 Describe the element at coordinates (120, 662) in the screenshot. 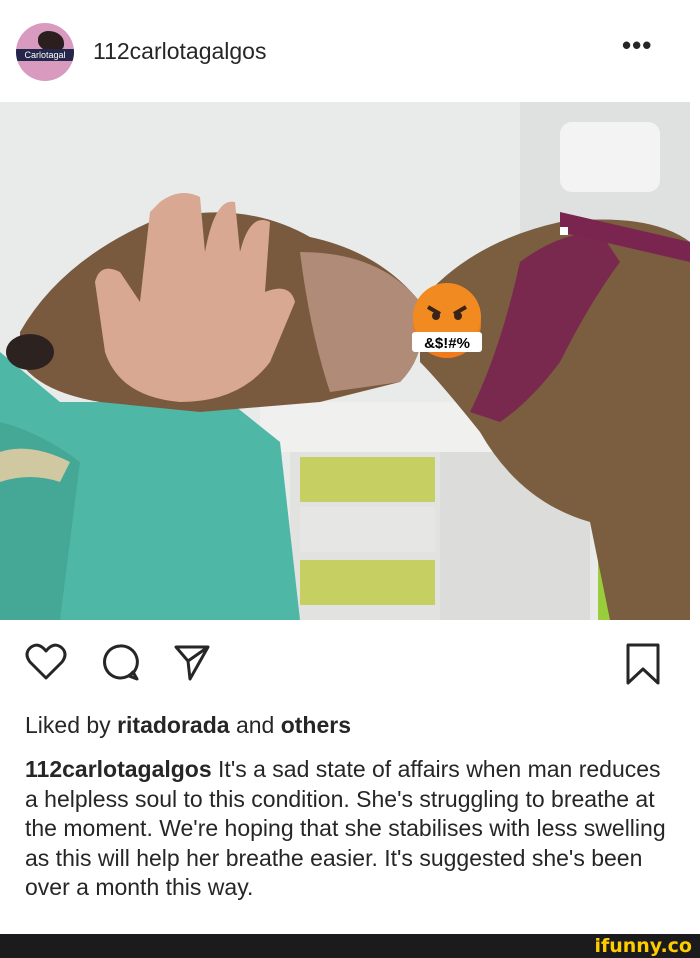

I see `comment-icon` at that location.